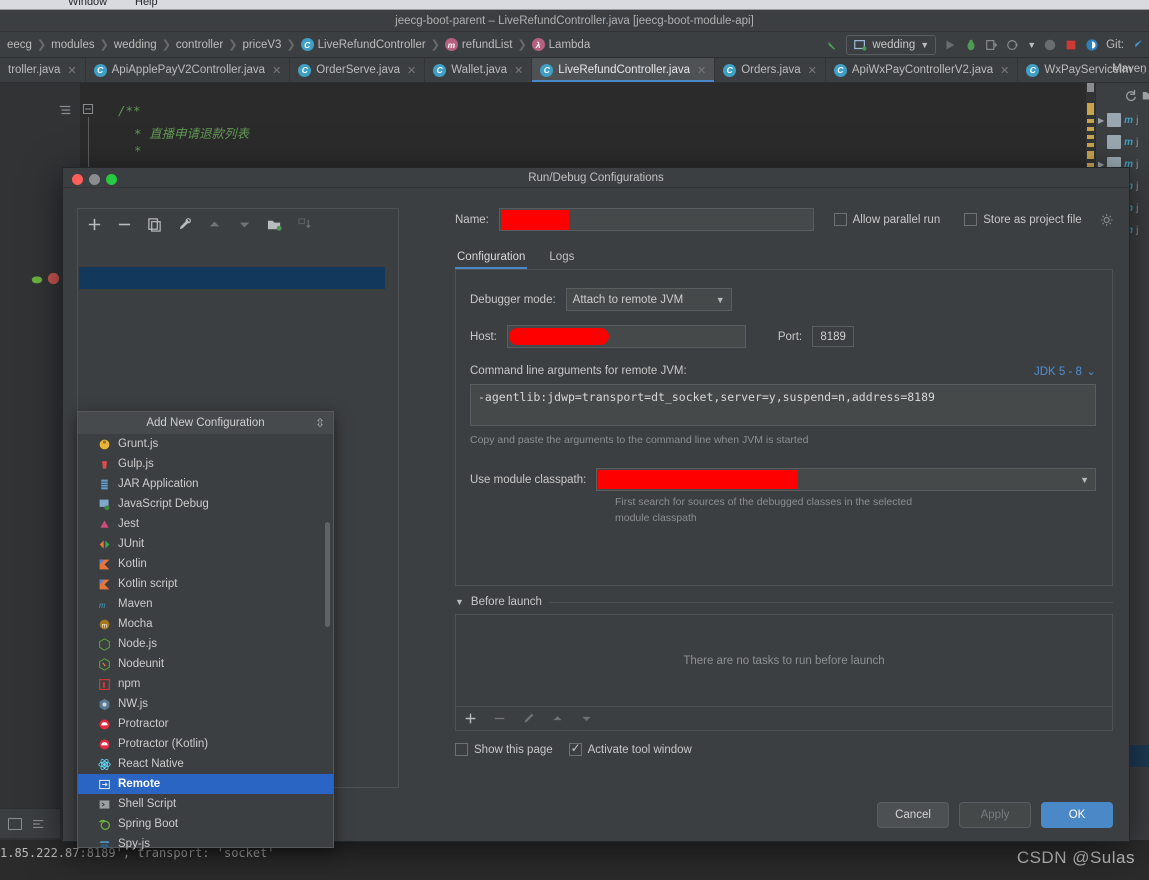 The image size is (1149, 880). I want to click on project-view-icon, so click(15, 823).